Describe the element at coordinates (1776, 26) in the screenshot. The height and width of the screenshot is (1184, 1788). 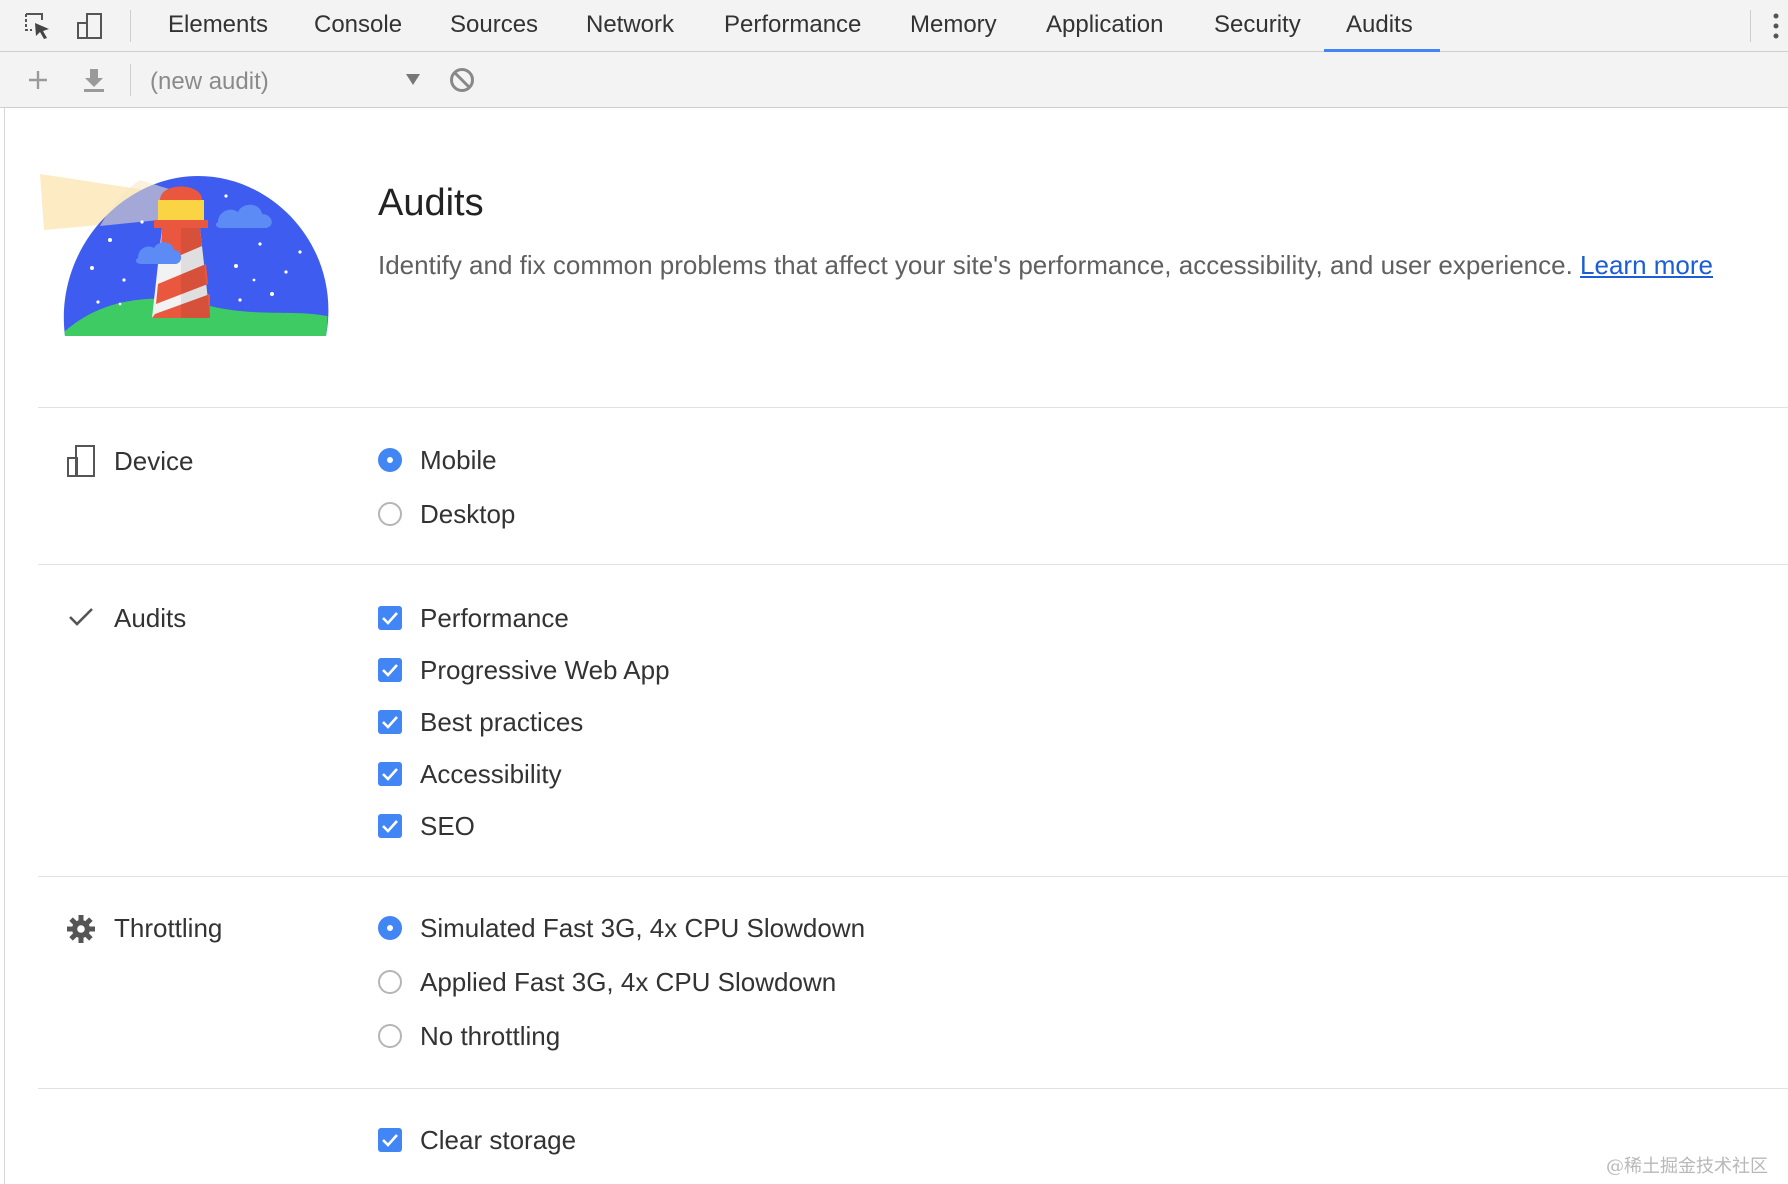
I see `more-options-icon` at that location.